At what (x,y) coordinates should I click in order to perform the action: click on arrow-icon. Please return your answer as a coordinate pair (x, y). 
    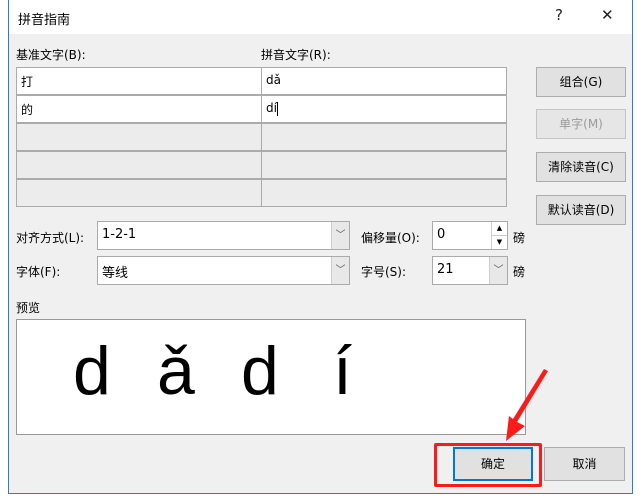
    Looking at the image, I should click on (527, 405).